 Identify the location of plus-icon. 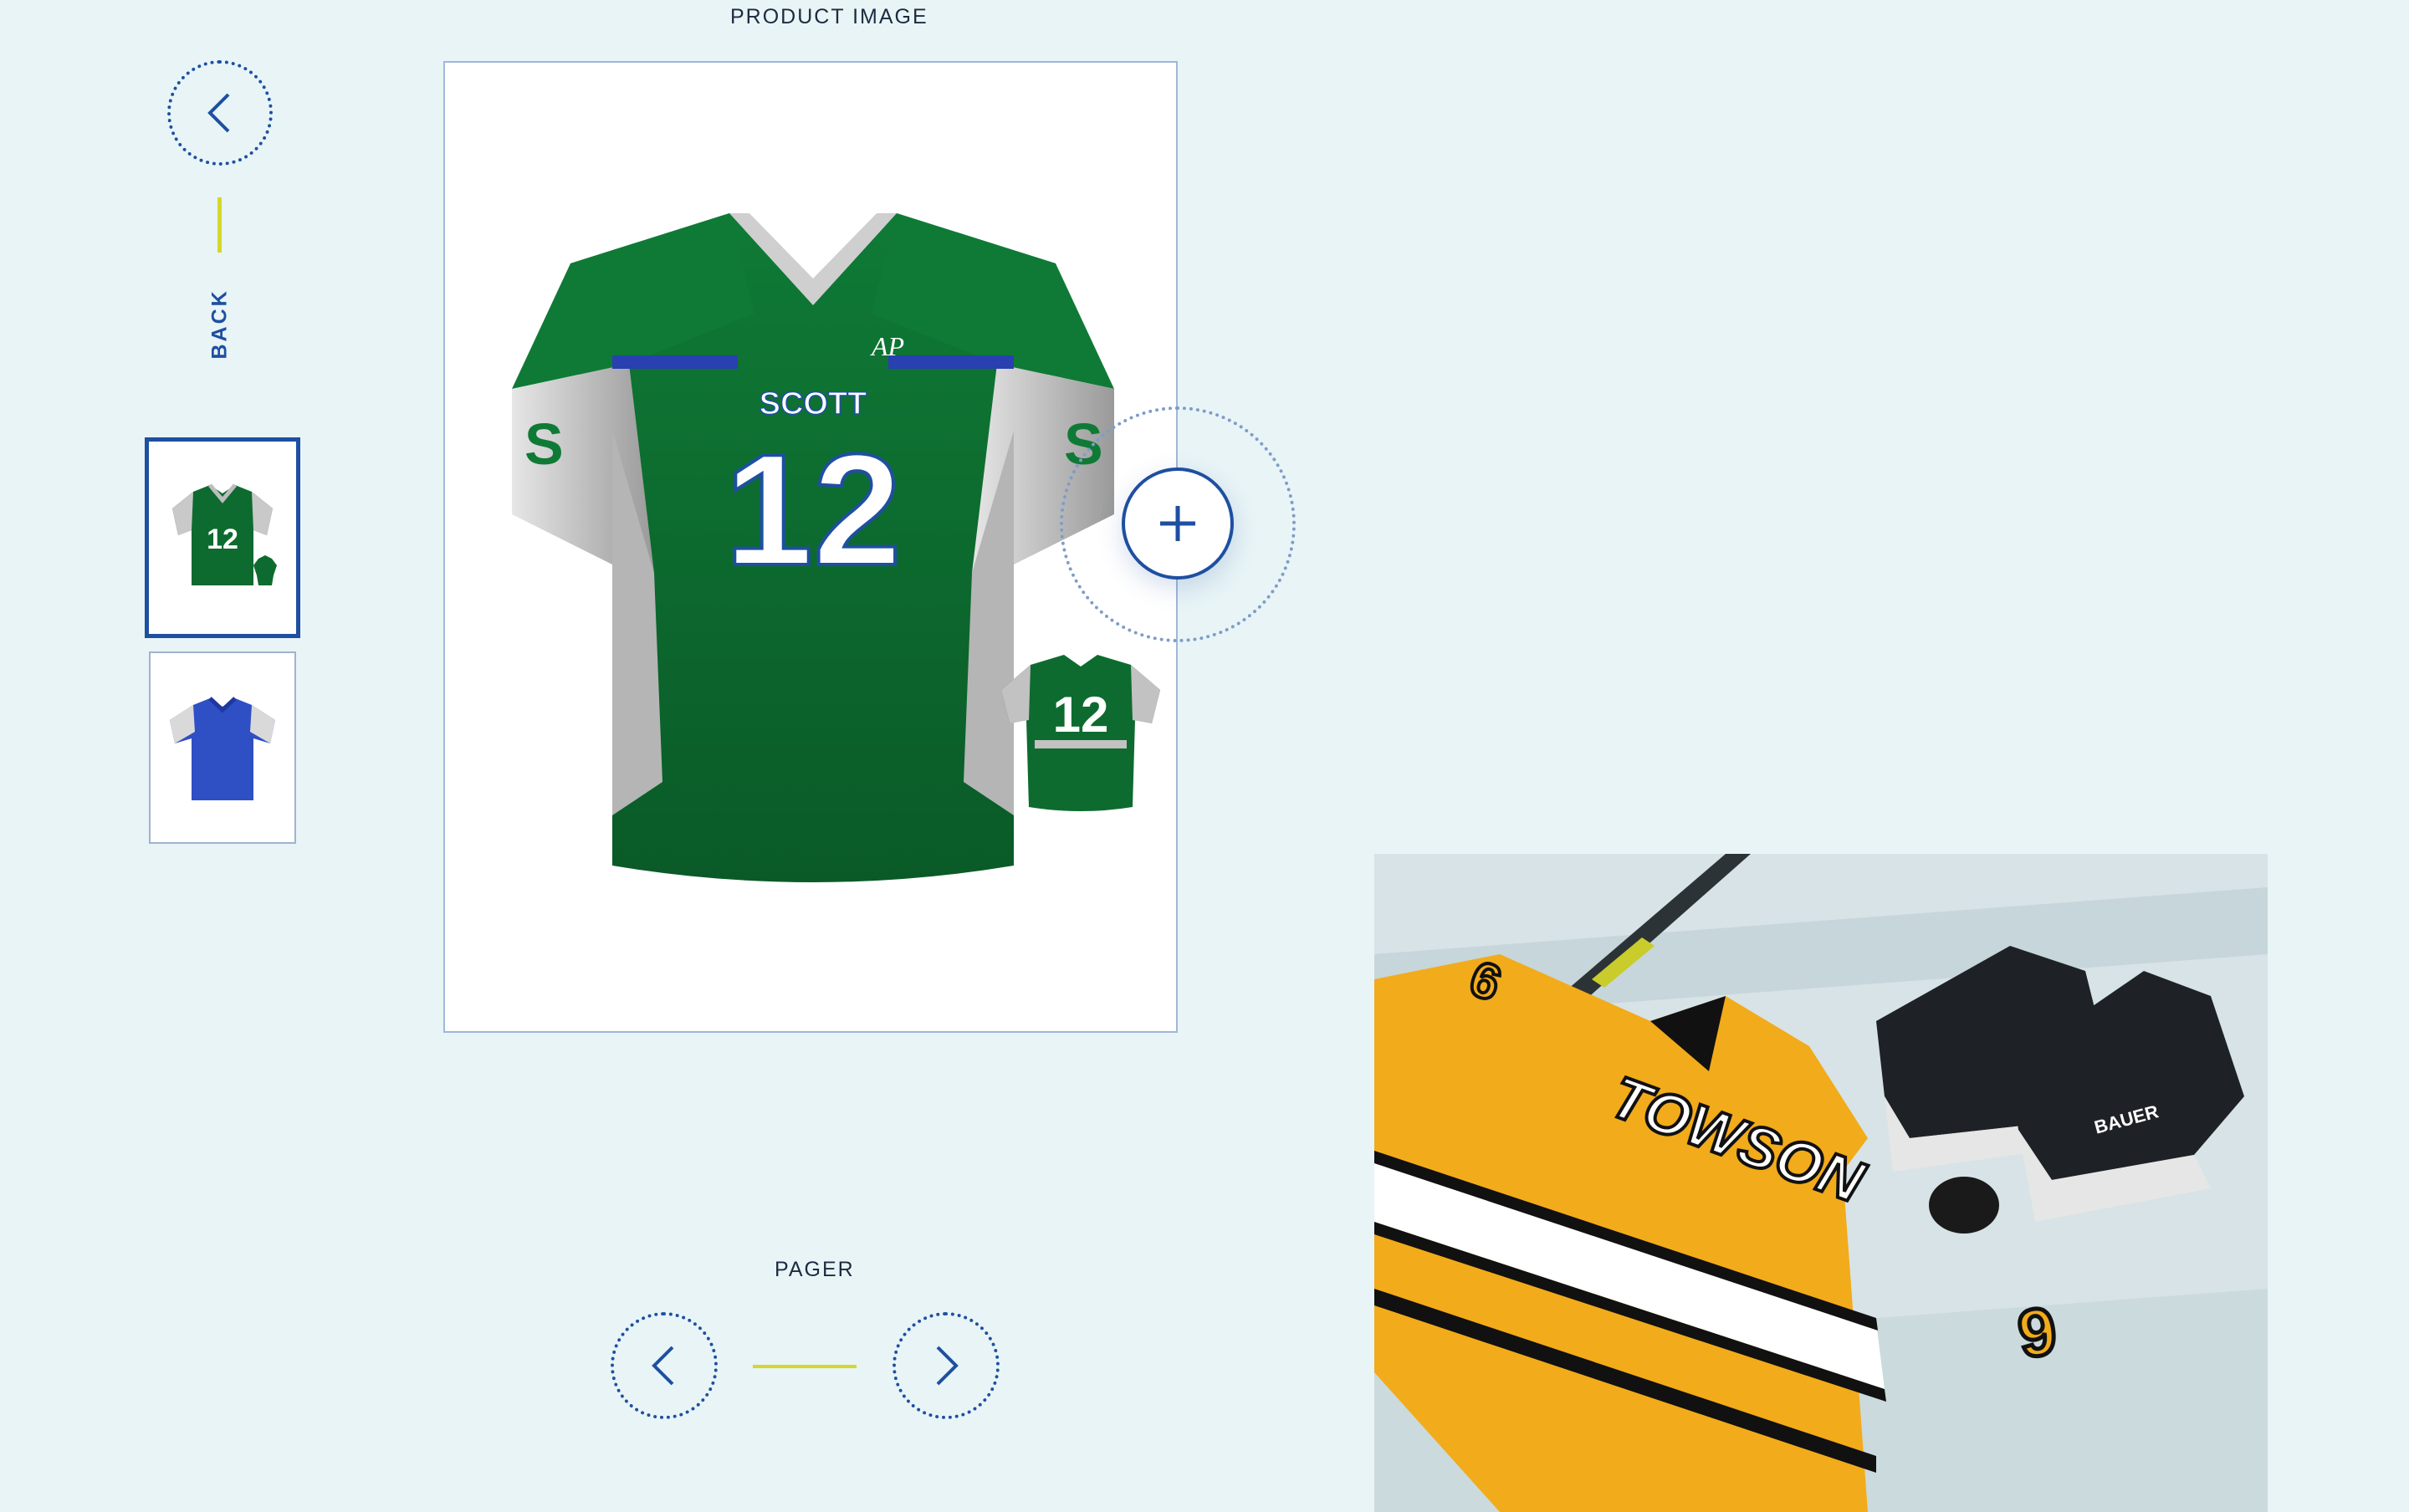
(1177, 523).